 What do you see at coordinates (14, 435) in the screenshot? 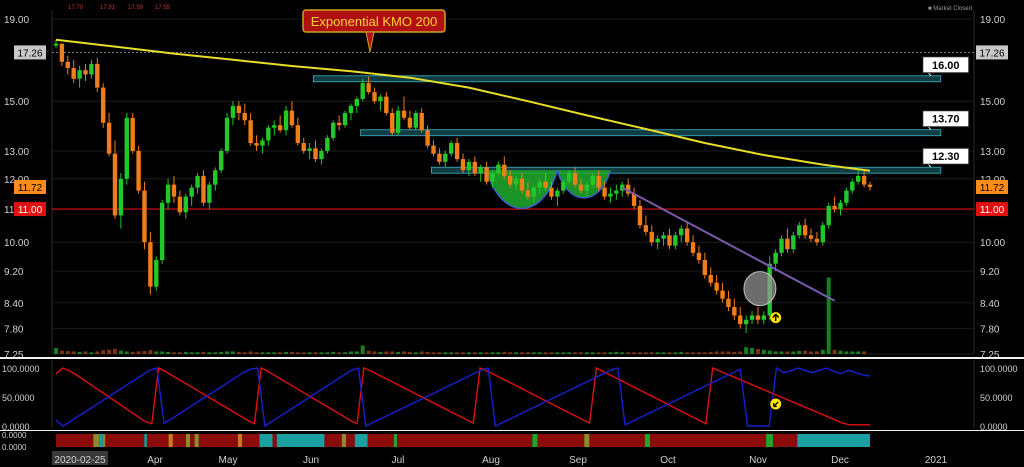
I see `ribbon-tick-left: 0.0000` at bounding box center [14, 435].